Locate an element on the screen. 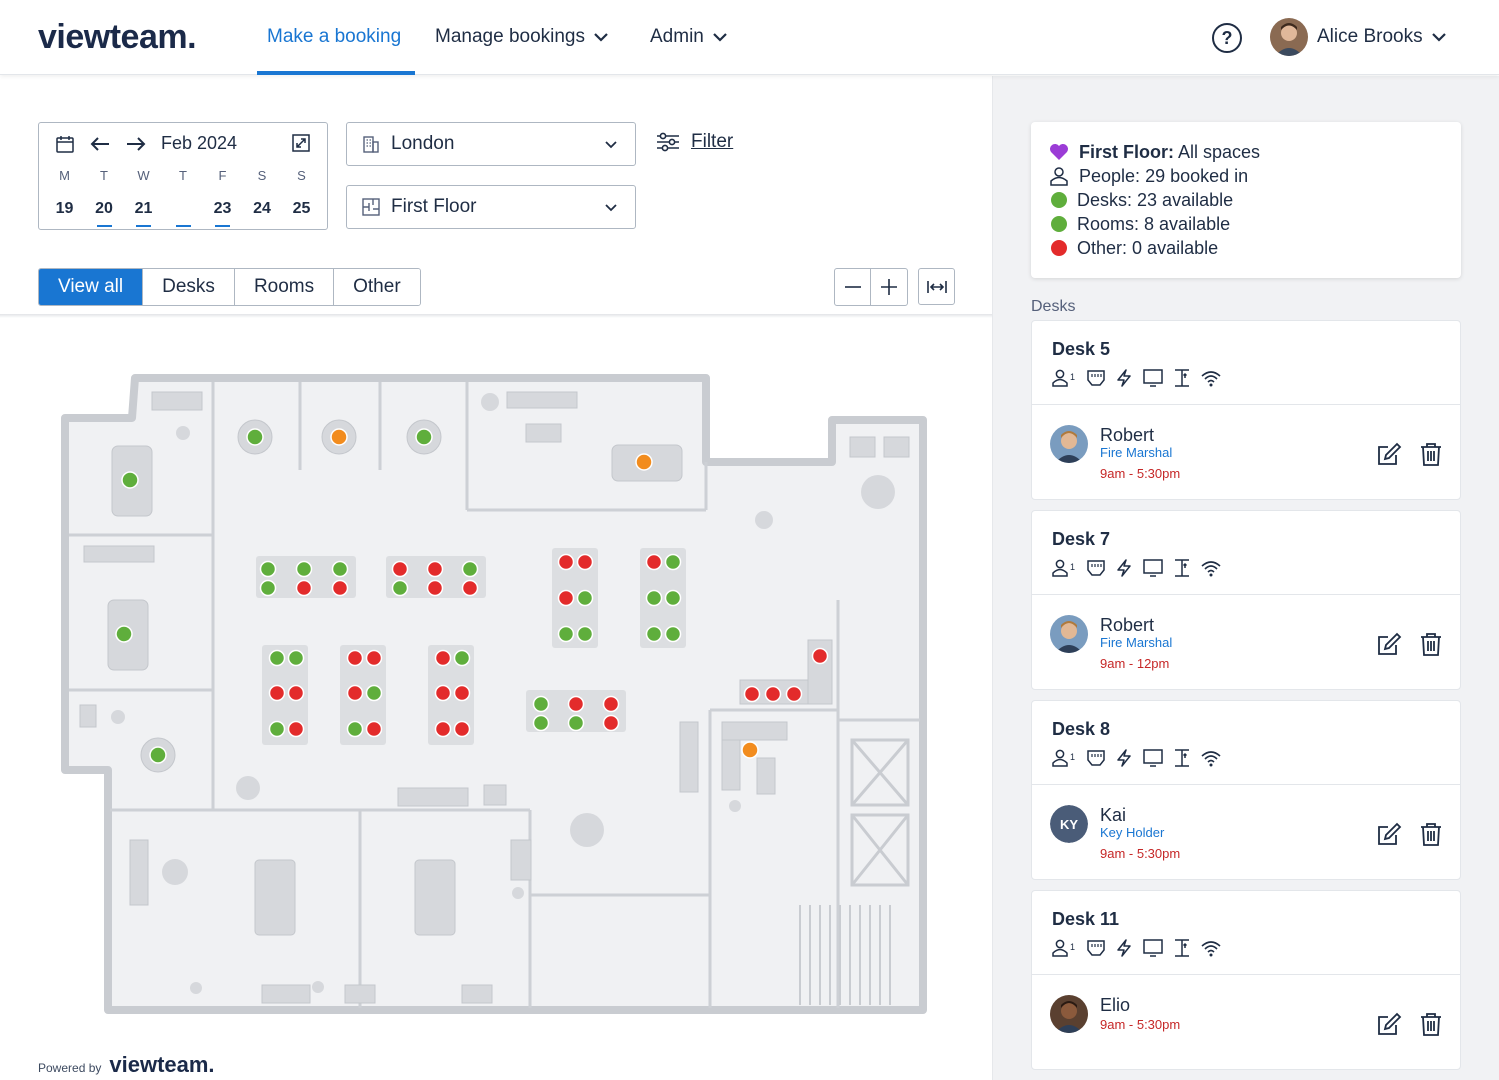 The width and height of the screenshot is (1499, 1080). location-select: London is located at coordinates (491, 144).